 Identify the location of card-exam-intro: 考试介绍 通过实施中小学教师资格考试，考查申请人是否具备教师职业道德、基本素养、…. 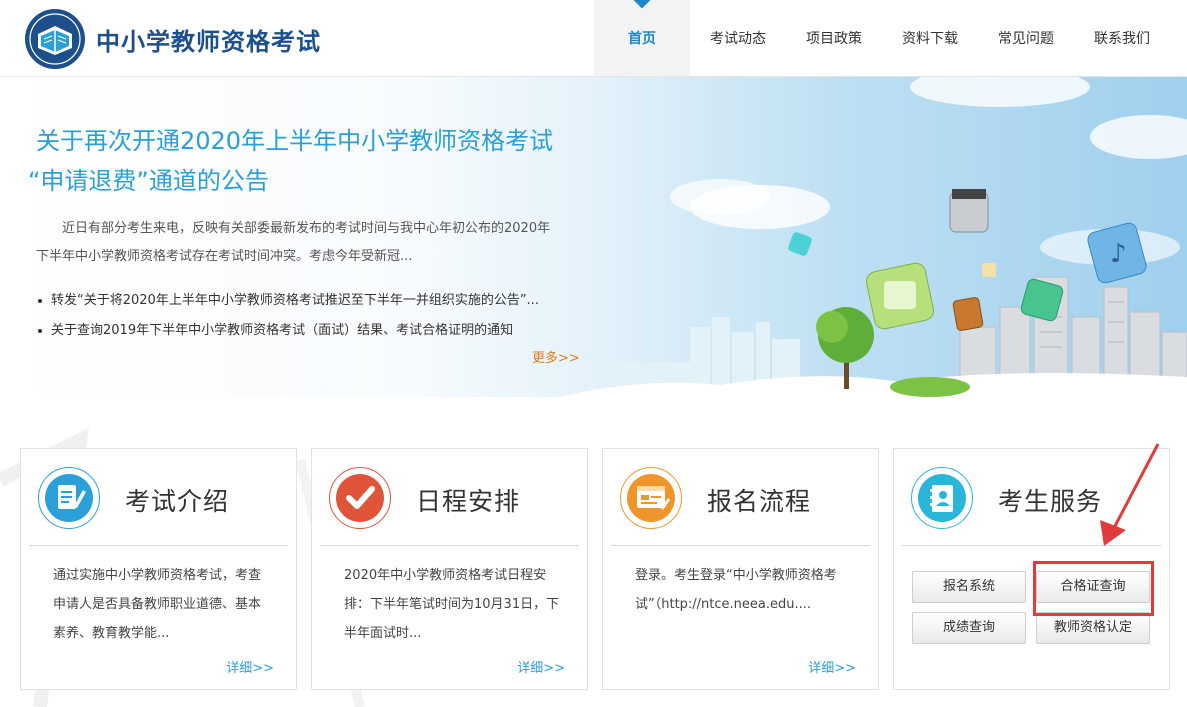
(158, 569).